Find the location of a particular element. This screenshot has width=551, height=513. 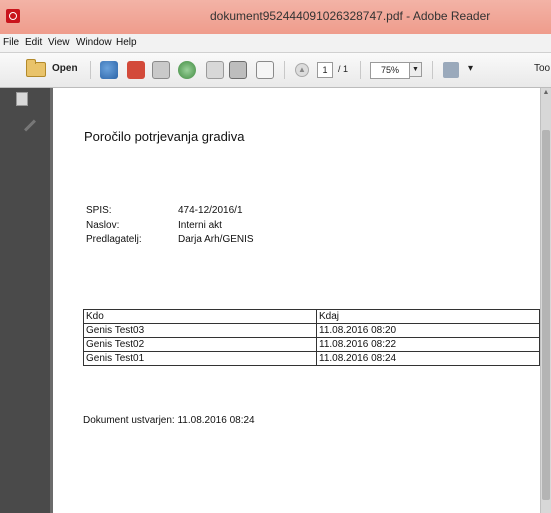

menu-help: Help is located at coordinates (126, 42).